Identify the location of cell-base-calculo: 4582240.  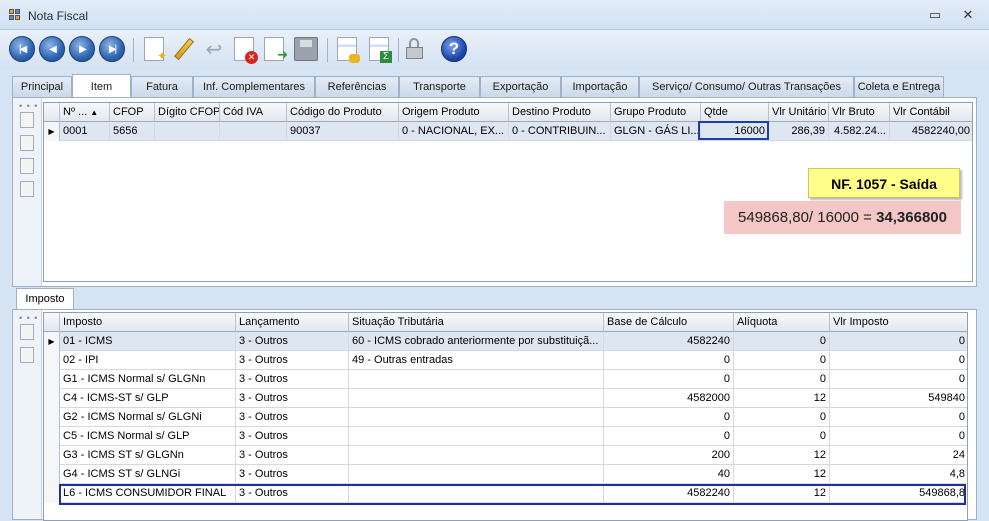
(669, 341).